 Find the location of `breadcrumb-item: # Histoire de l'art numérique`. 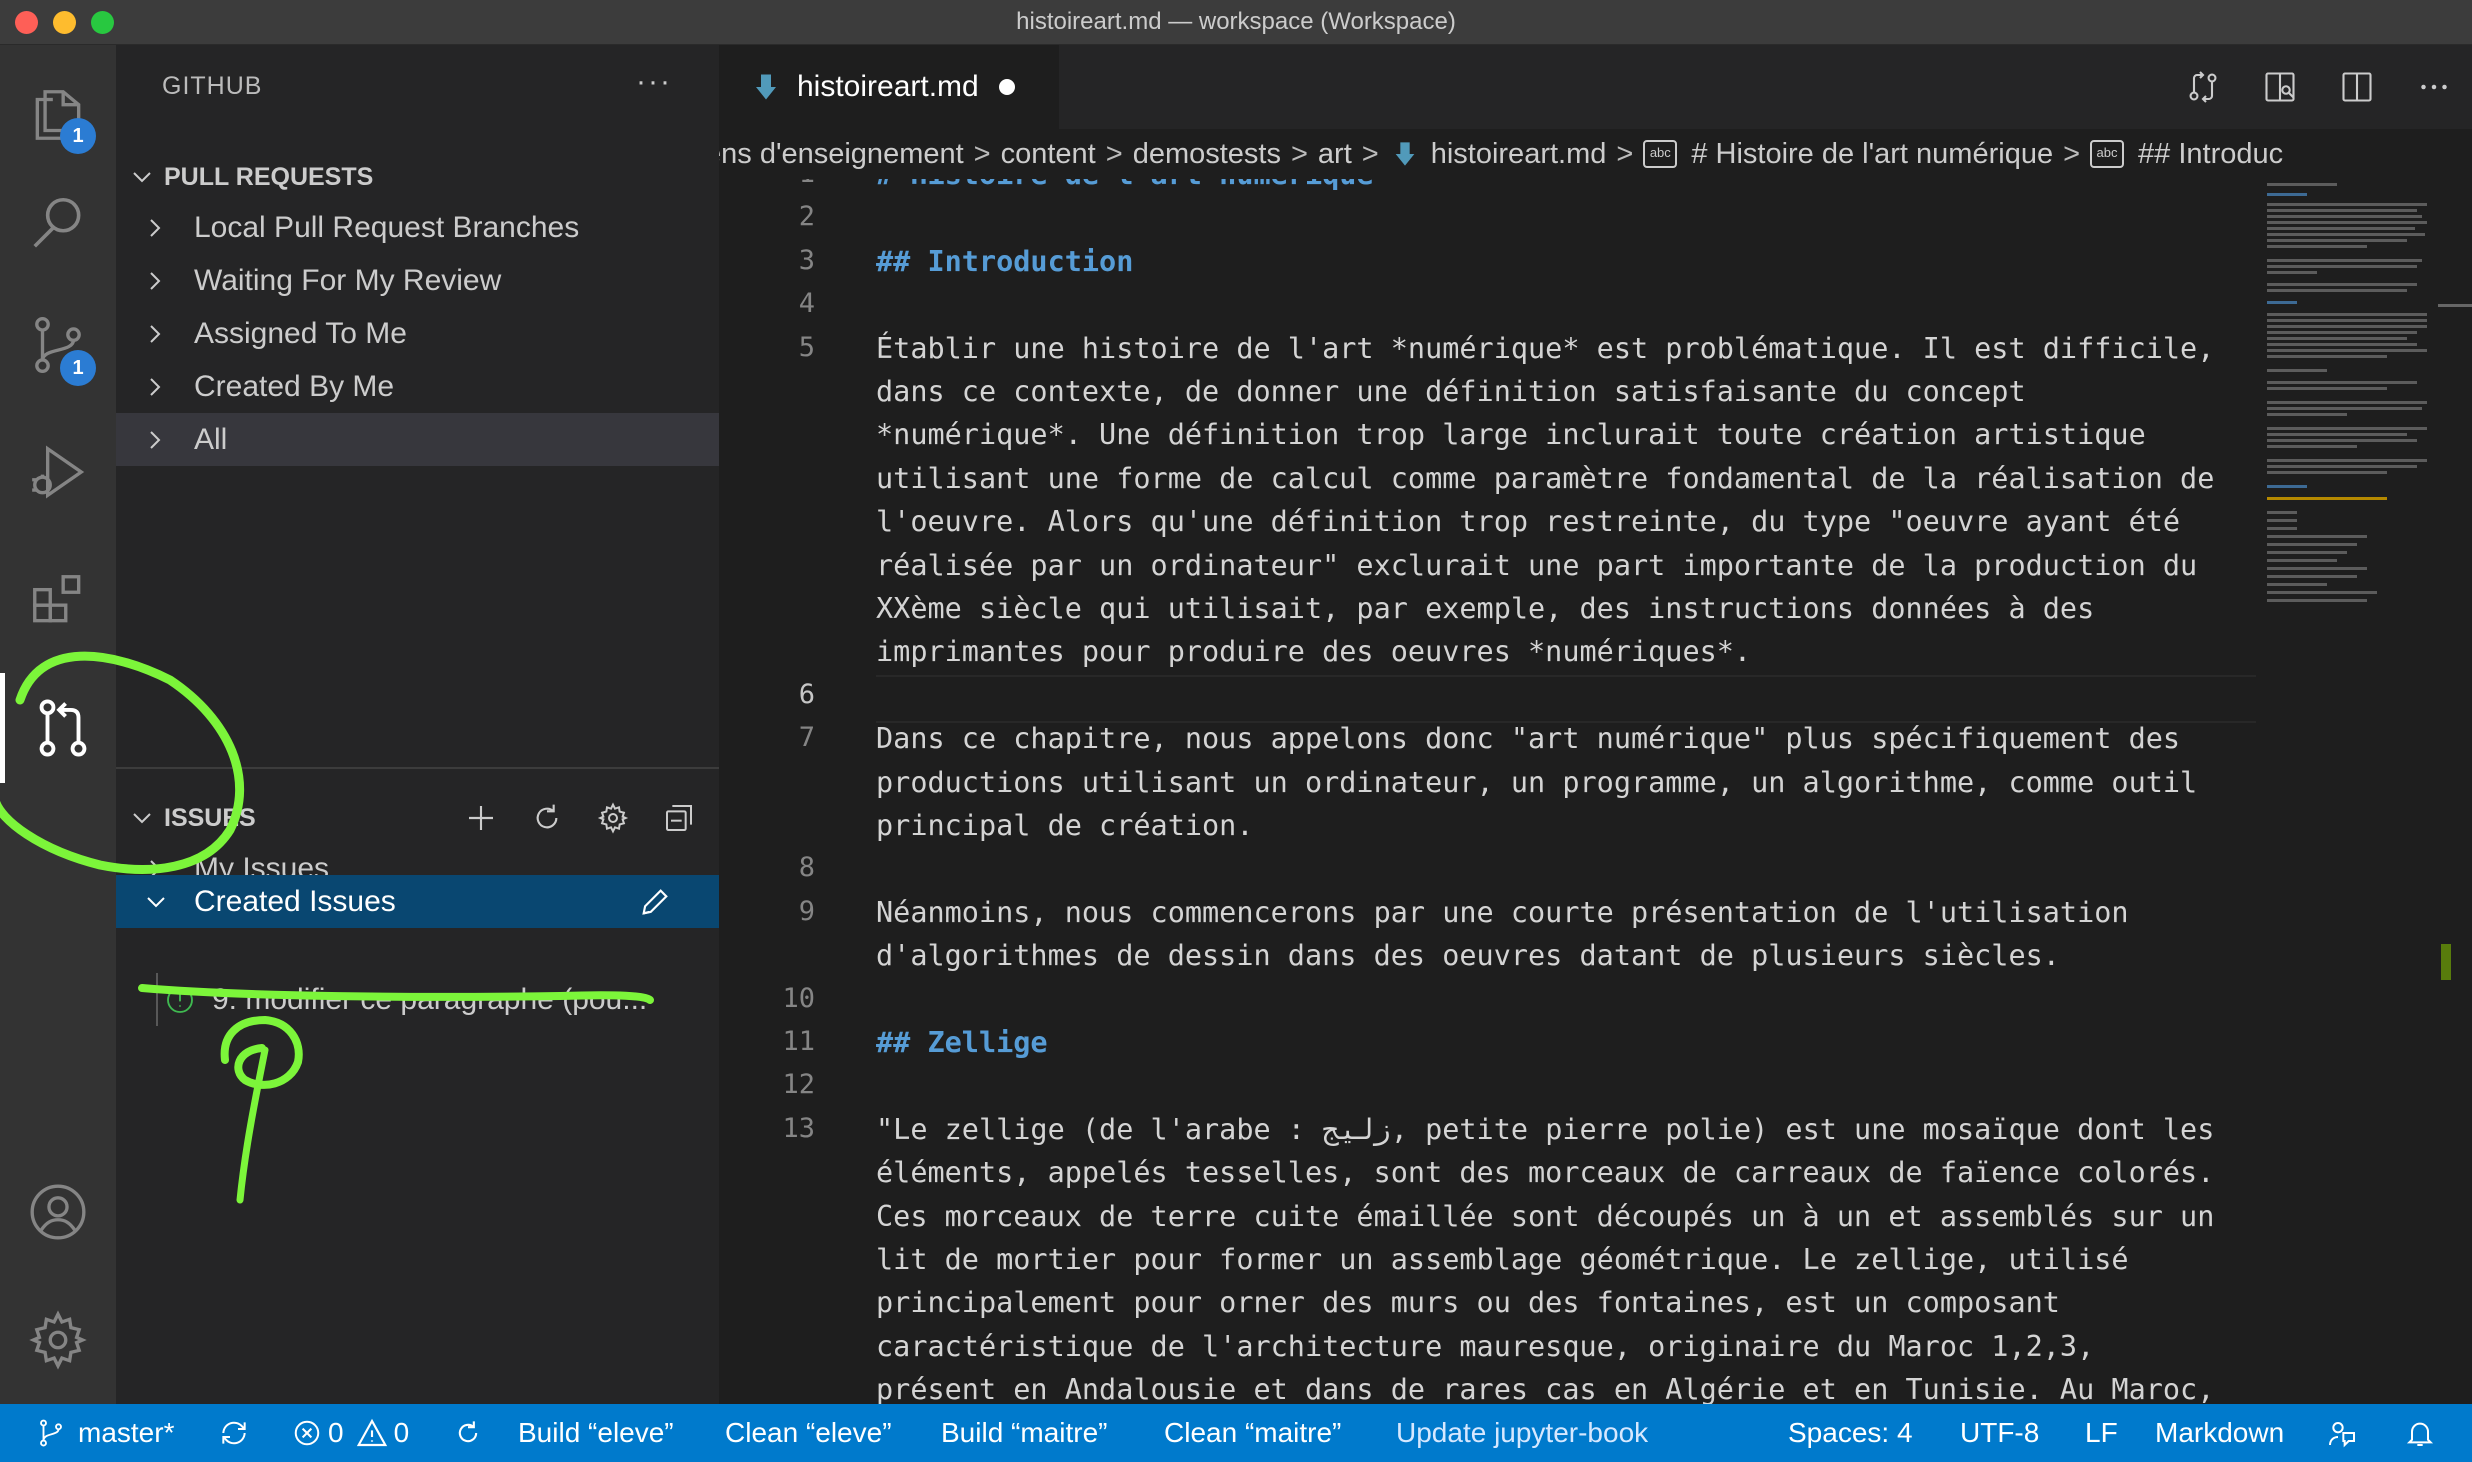

breadcrumb-item: # Histoire de l'art numérique is located at coordinates (1872, 154).